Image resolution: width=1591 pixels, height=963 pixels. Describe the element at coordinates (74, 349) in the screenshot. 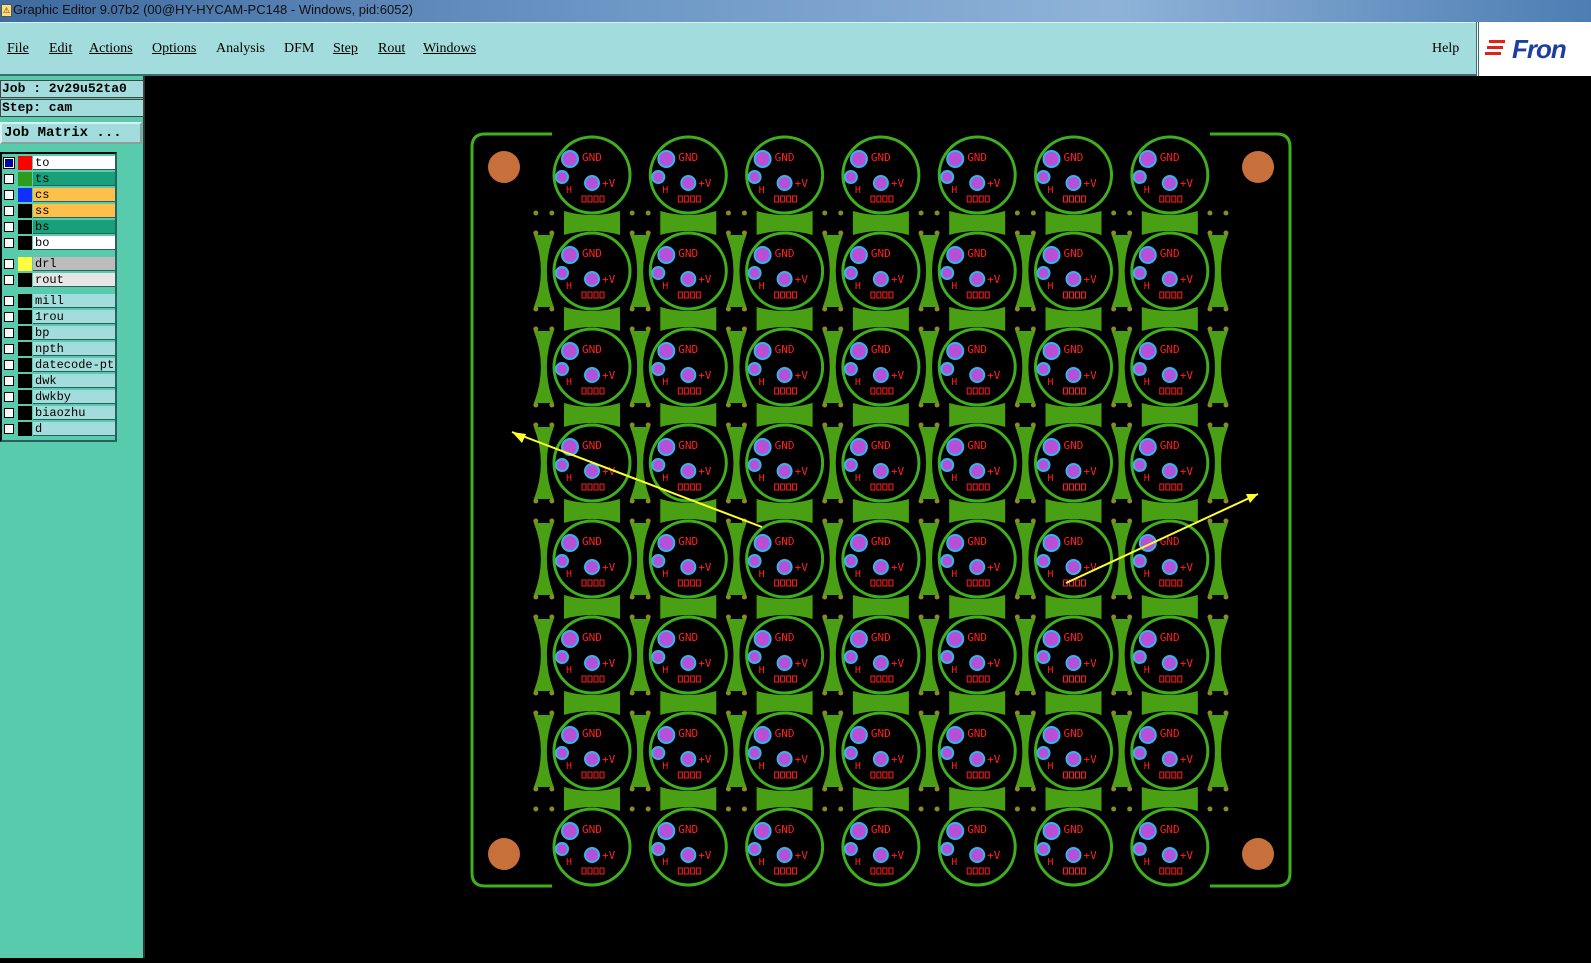

I see `layer-name: npth` at that location.